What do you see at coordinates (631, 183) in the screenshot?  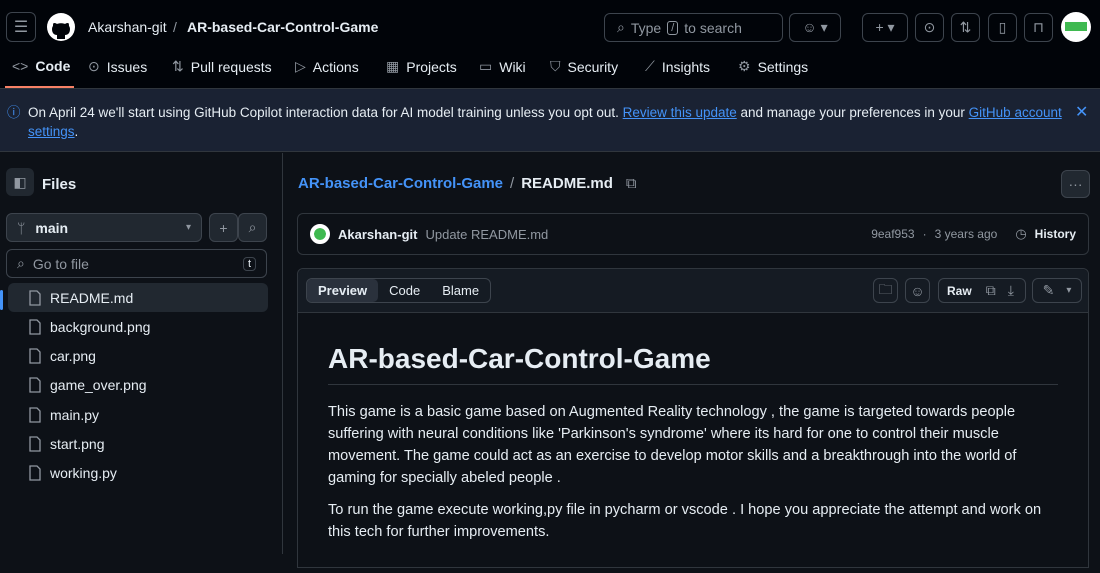 I see `copy-path-icon: ⧉` at bounding box center [631, 183].